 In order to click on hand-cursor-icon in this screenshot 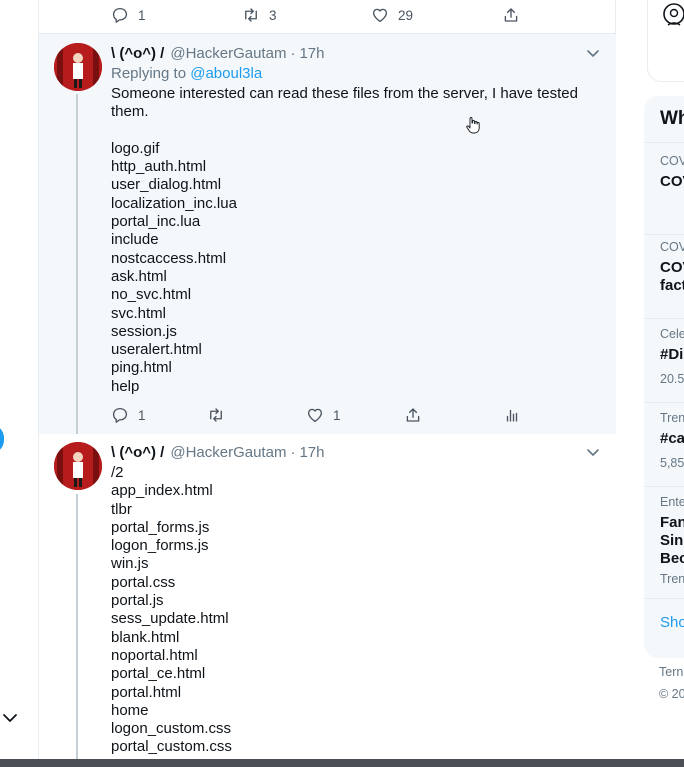, I will do `click(473, 125)`.